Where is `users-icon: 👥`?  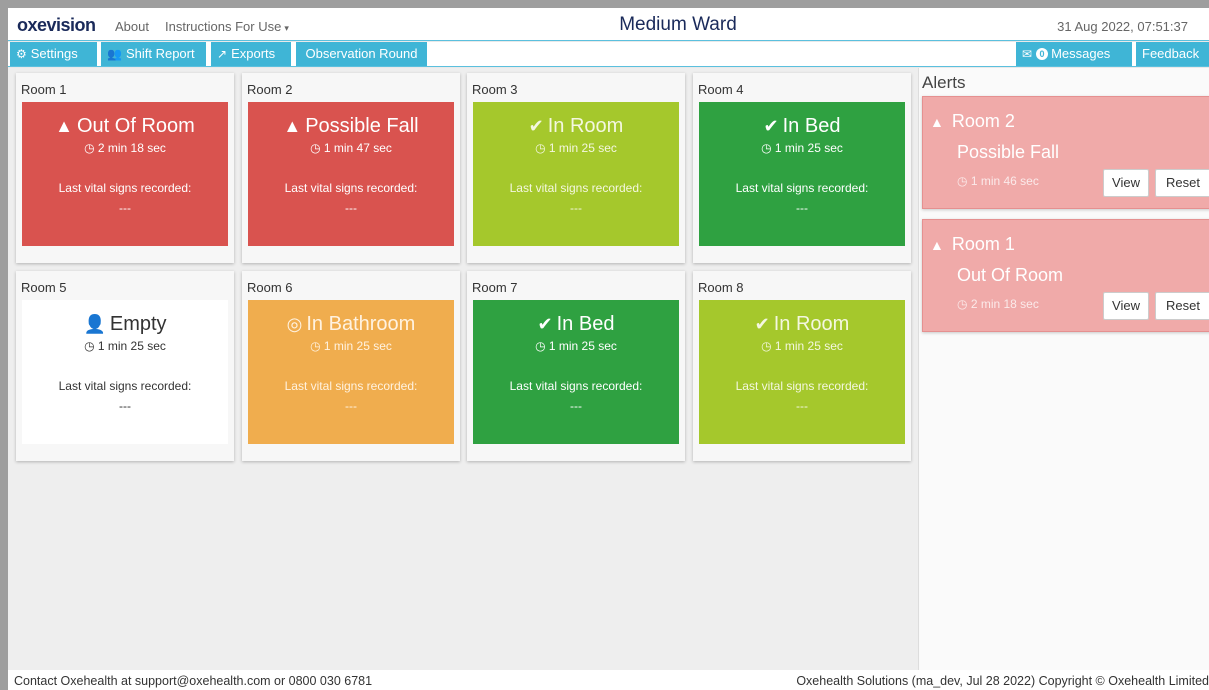
users-icon: 👥 is located at coordinates (114, 54).